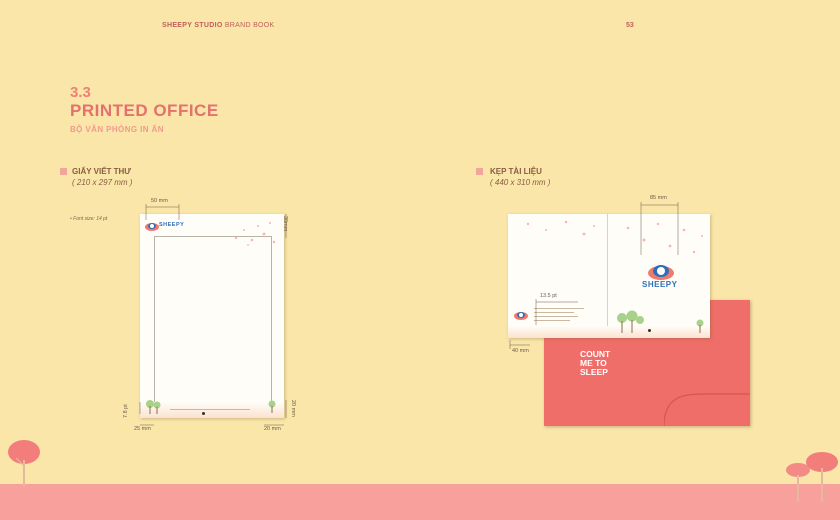 The height and width of the screenshot is (520, 840). What do you see at coordinates (126, 411) in the screenshot?
I see `dim-footer-text-size: 7.8 pt` at bounding box center [126, 411].